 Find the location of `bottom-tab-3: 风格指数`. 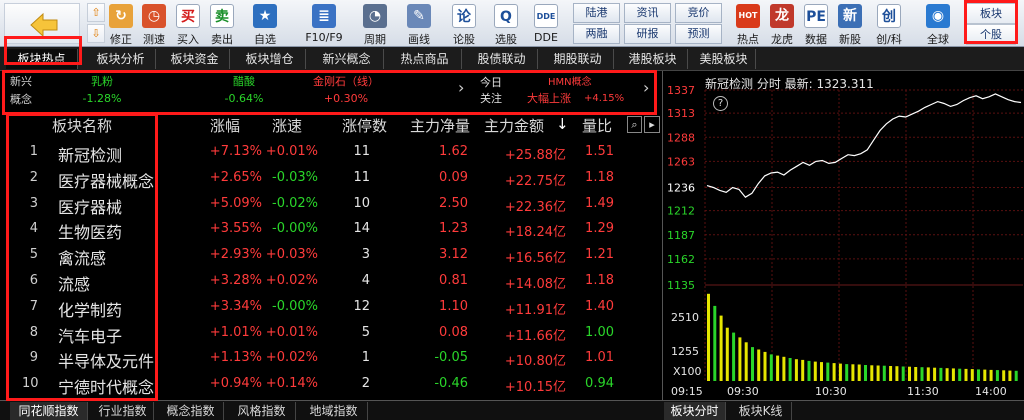

bottom-tab-3: 风格指数 is located at coordinates (262, 411).